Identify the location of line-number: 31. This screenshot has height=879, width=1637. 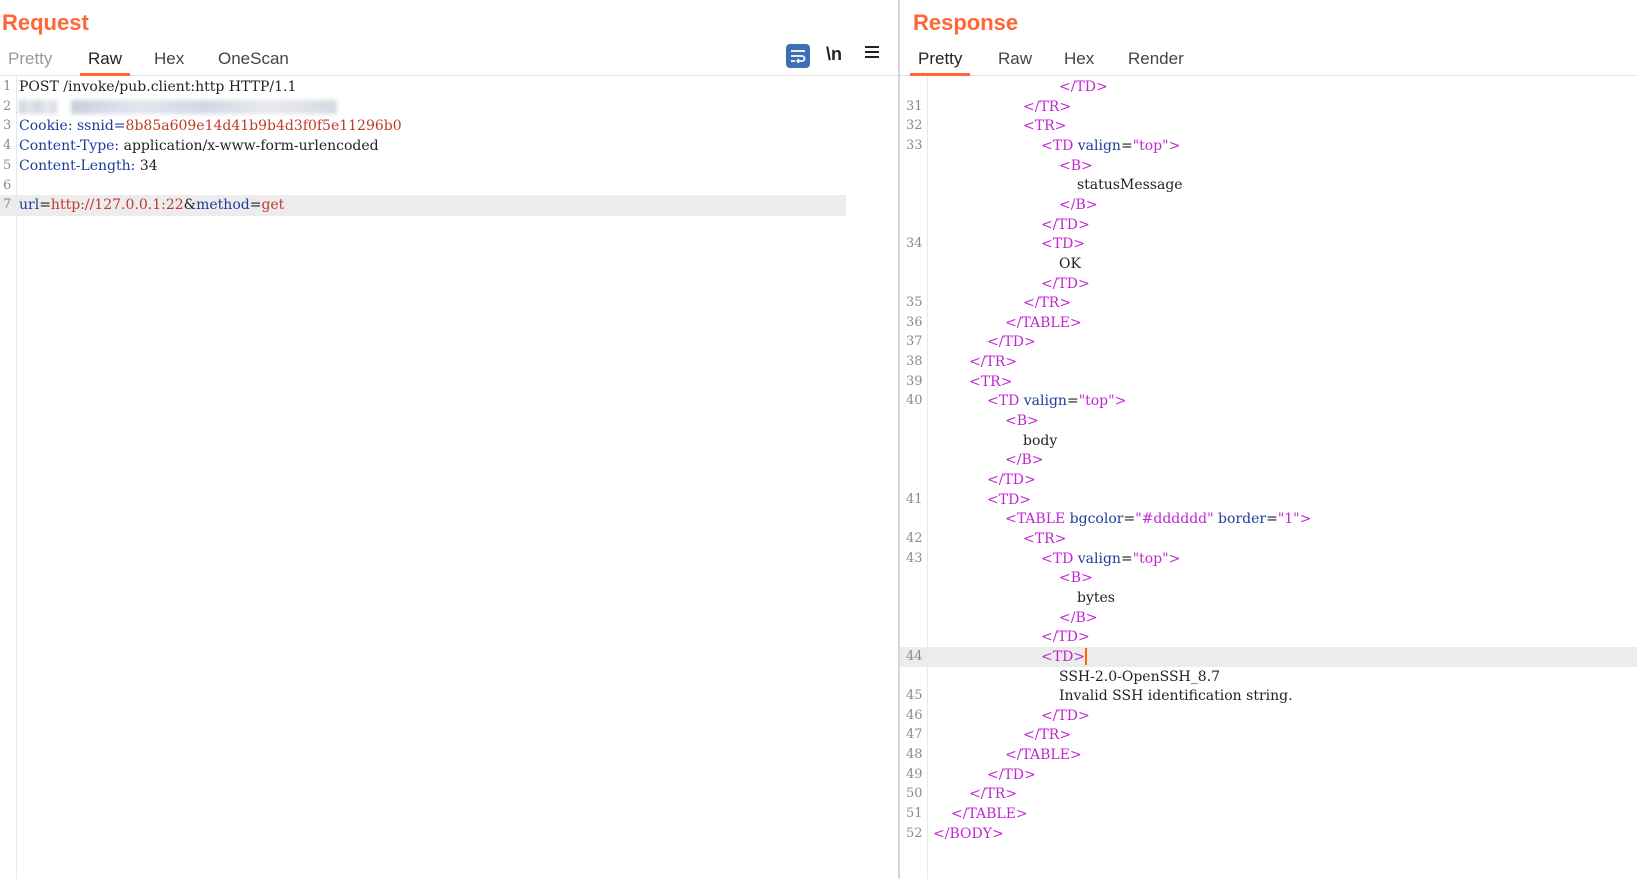
(914, 106).